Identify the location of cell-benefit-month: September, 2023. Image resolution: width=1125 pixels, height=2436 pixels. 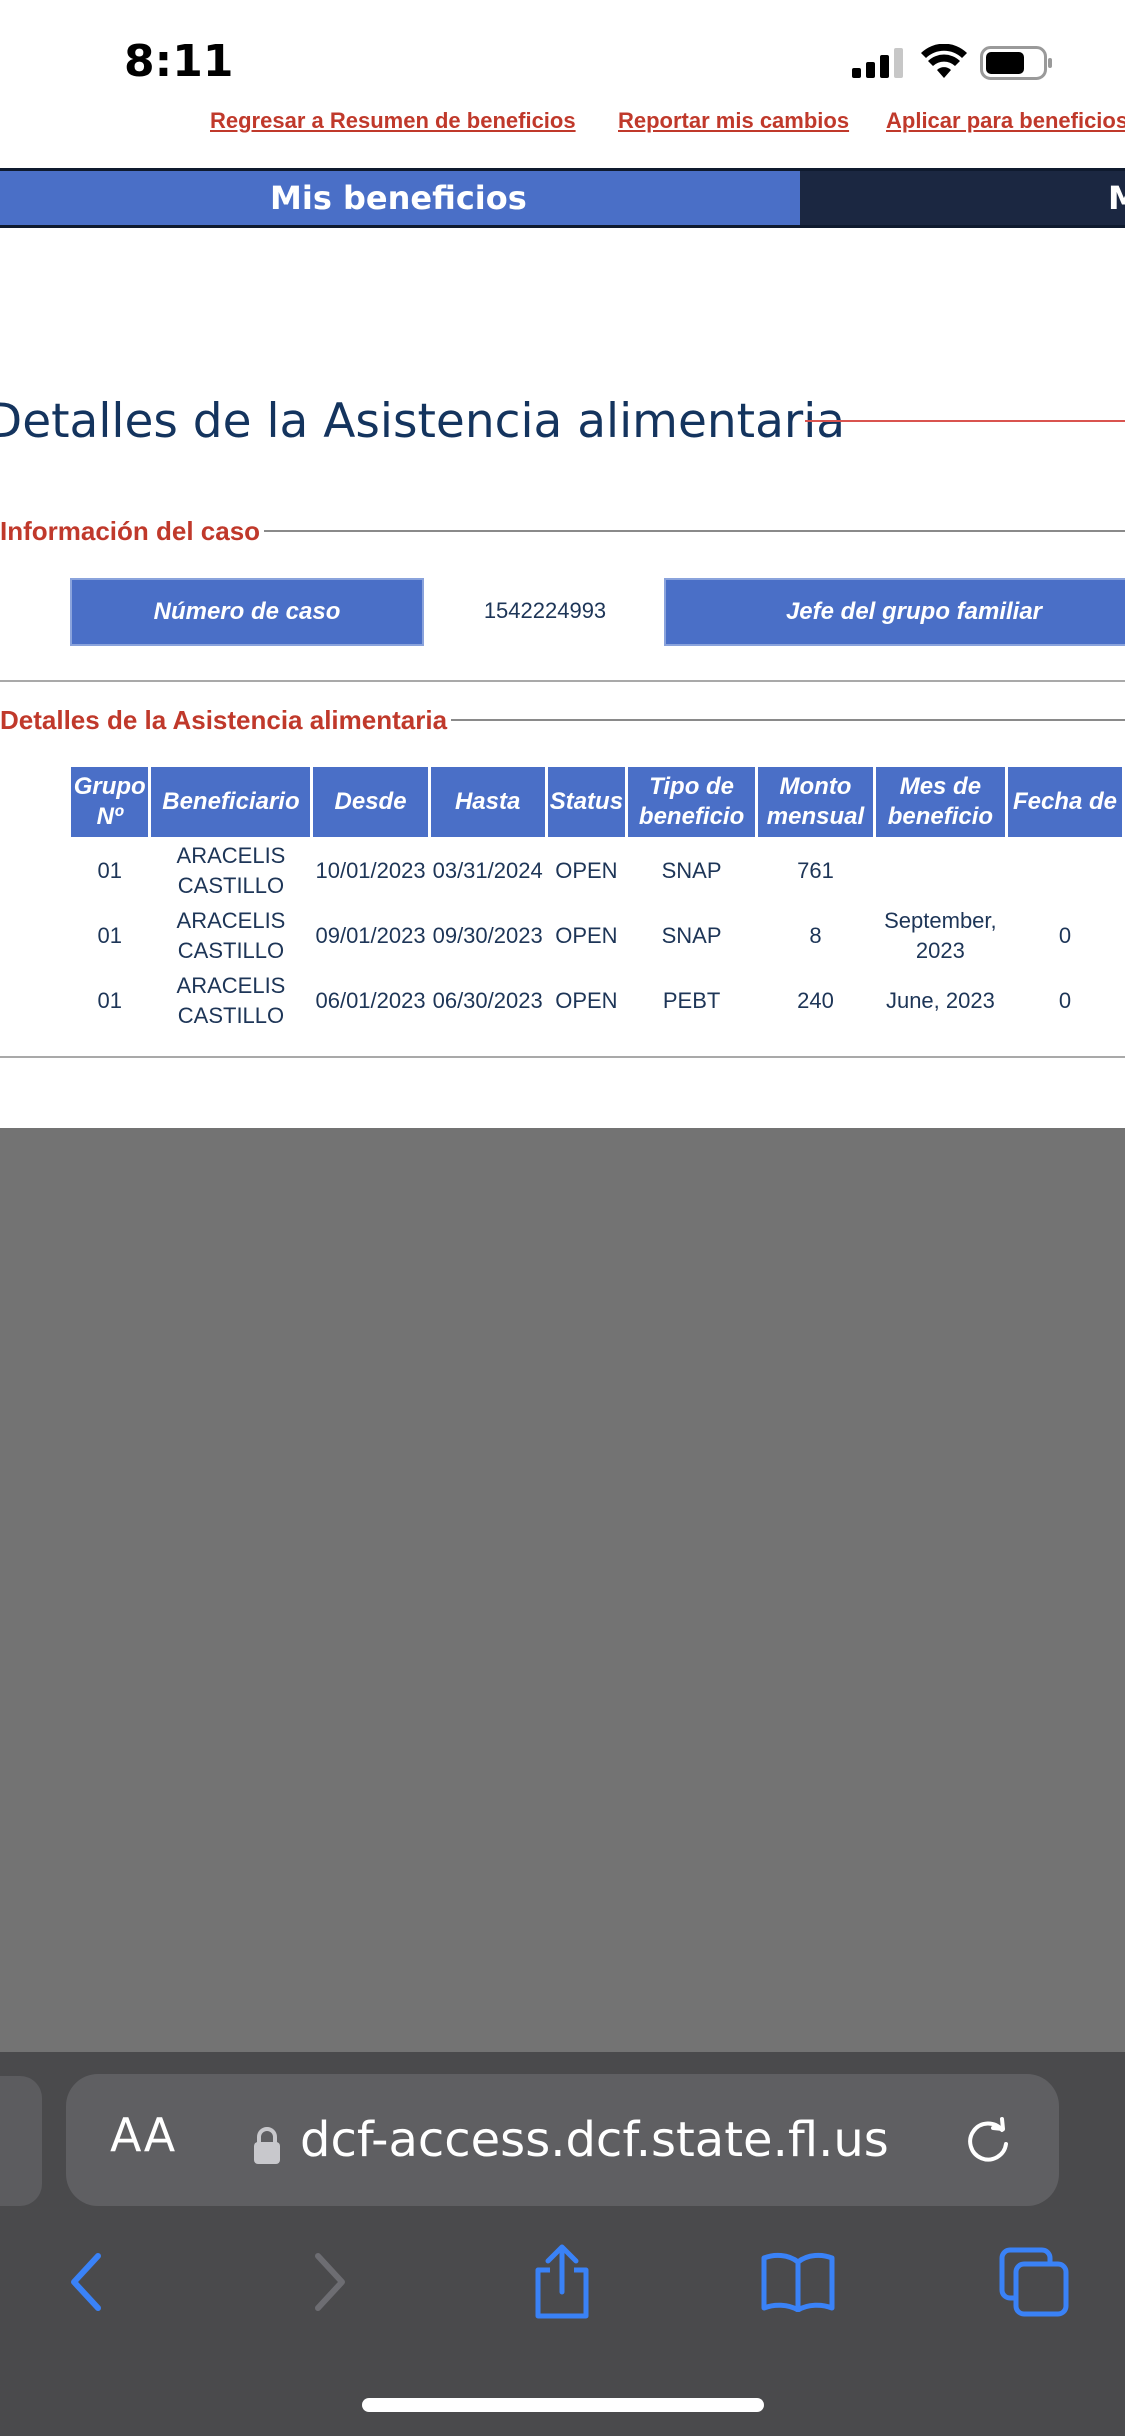
(940, 935).